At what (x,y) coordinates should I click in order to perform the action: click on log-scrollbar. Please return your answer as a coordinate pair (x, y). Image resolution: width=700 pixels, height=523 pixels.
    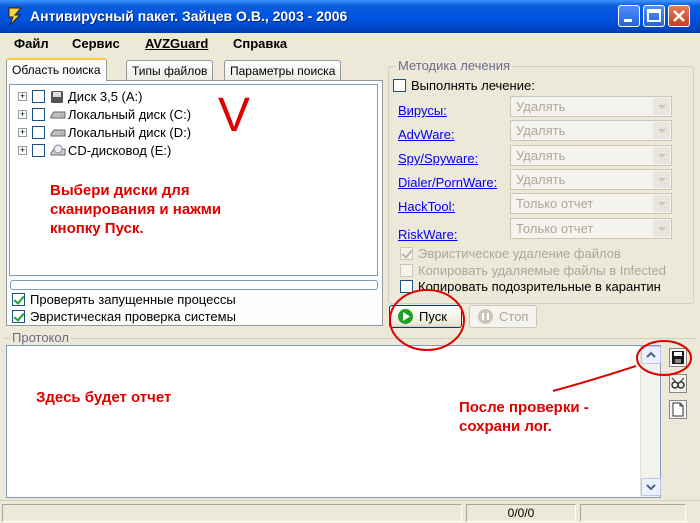
    Looking at the image, I should click on (650, 421).